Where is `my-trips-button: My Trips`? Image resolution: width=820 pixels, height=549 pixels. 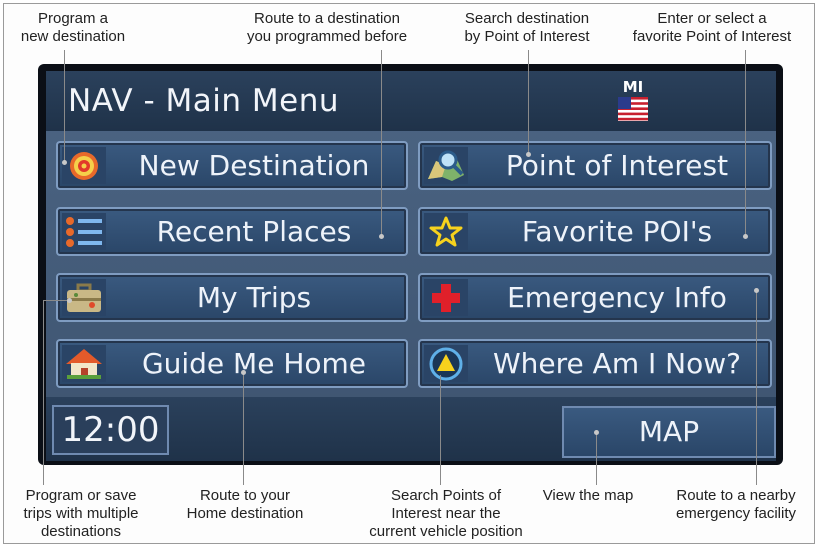
my-trips-button: My Trips is located at coordinates (232, 297).